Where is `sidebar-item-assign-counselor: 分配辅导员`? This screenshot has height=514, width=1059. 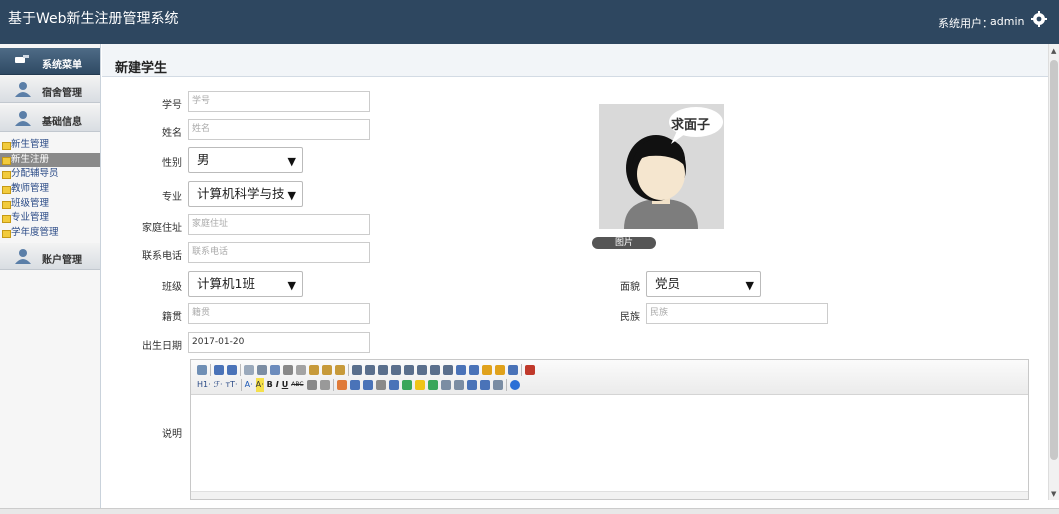
sidebar-item-assign-counselor: 分配辅导员 is located at coordinates (50, 174).